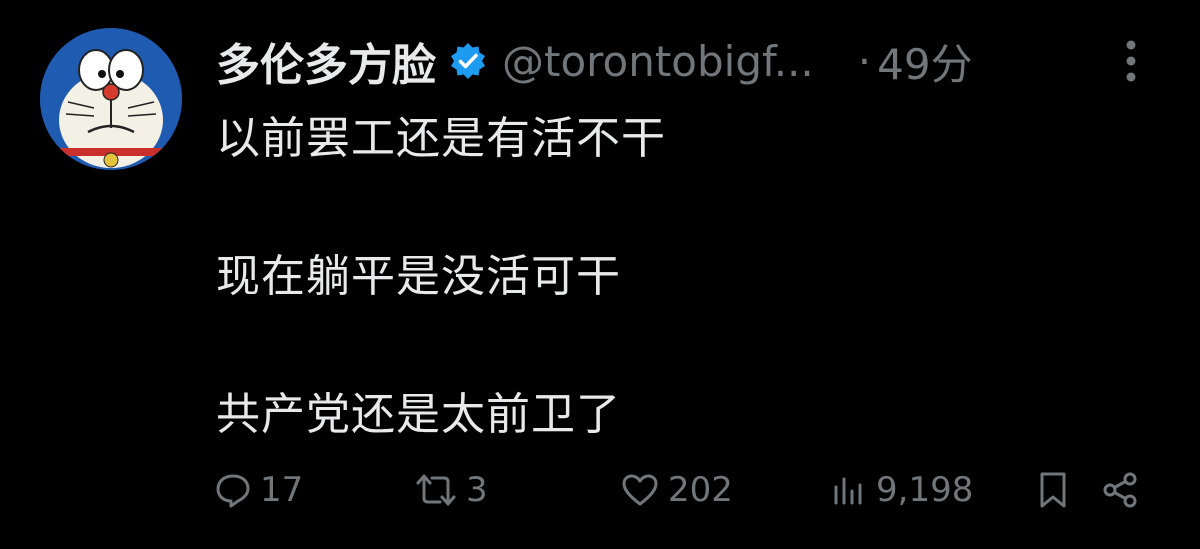 Image resolution: width=1200 pixels, height=549 pixels. I want to click on tweet-text-line: 共产党还是太前卫了, so click(418, 414).